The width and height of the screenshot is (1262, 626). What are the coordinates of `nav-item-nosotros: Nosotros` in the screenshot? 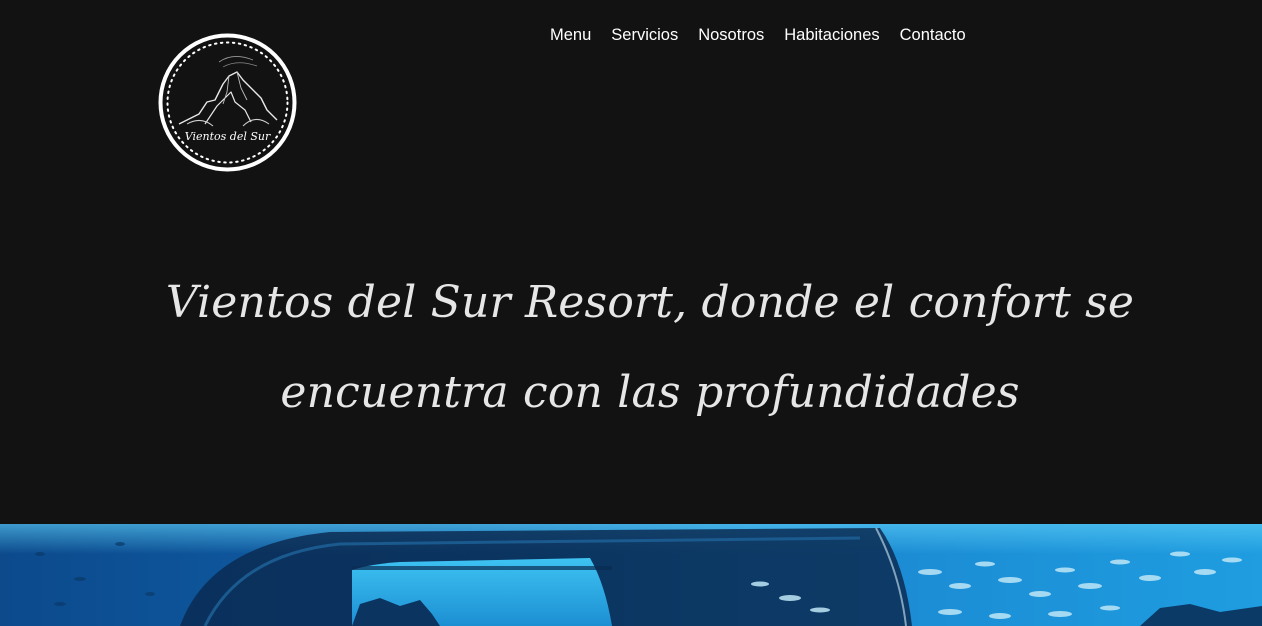 It's located at (731, 35).